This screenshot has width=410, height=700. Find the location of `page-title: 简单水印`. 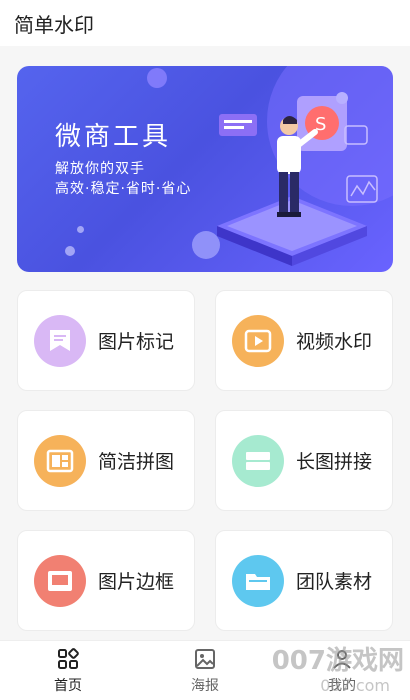

page-title: 简单水印 is located at coordinates (54, 24).